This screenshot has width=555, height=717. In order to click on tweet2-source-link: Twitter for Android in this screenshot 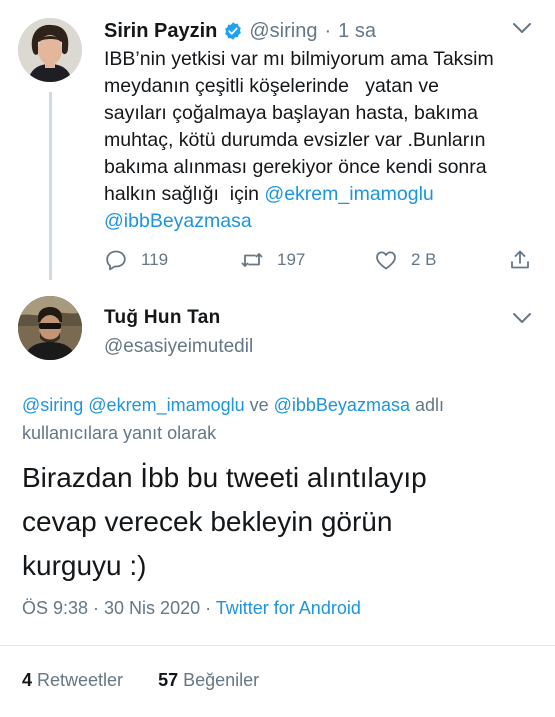, I will do `click(288, 608)`.